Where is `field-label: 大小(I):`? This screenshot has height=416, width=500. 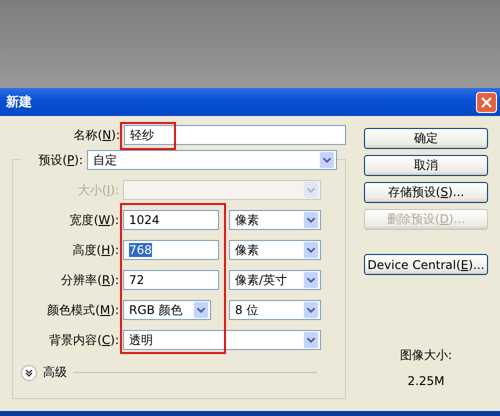 field-label: 大小(I): is located at coordinates (98, 190).